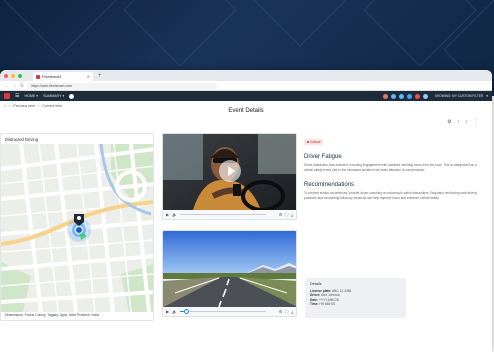 This screenshot has height=352, width=494. Describe the element at coordinates (323, 157) in the screenshot. I see `event-title: Driver Fatigue` at that location.